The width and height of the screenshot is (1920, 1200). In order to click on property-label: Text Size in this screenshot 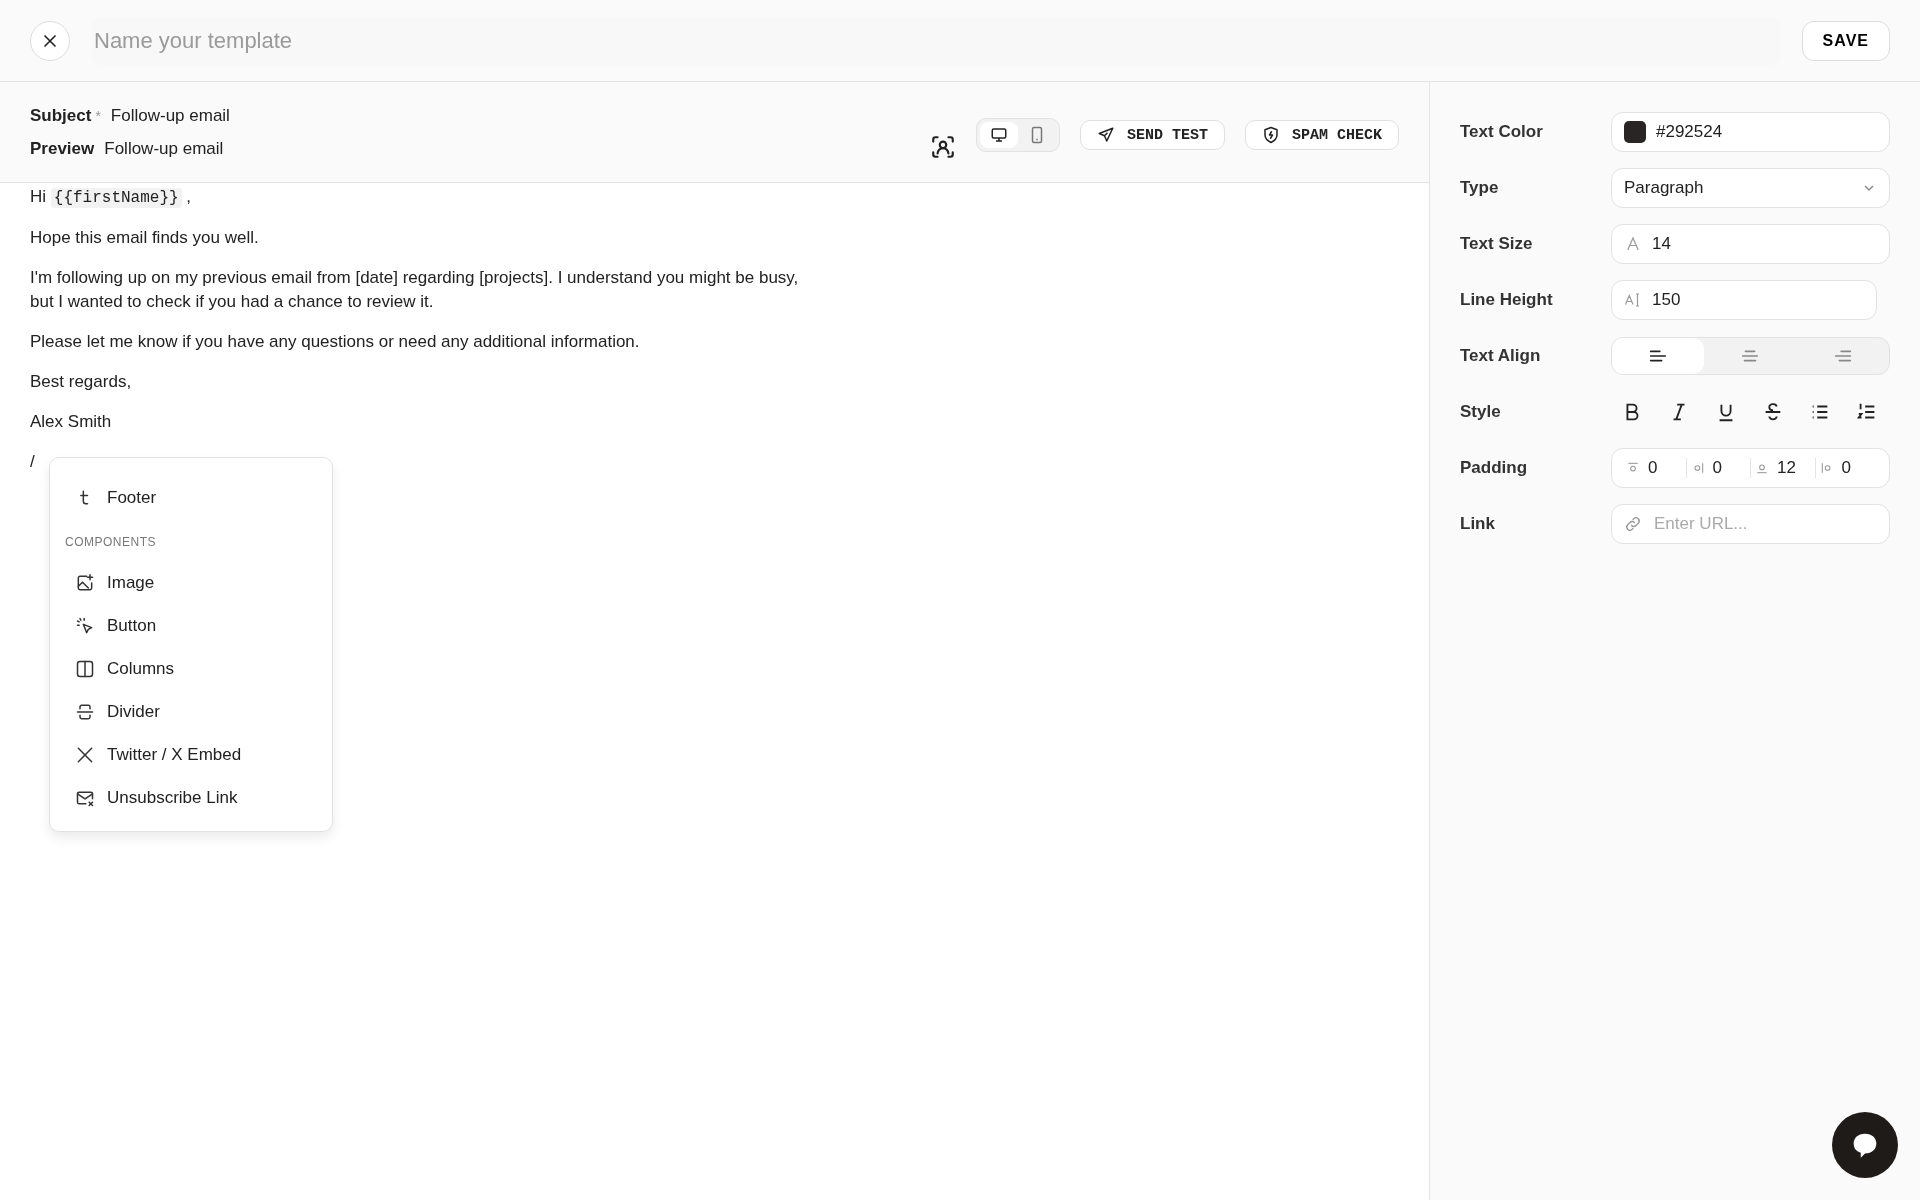, I will do `click(1497, 244)`.